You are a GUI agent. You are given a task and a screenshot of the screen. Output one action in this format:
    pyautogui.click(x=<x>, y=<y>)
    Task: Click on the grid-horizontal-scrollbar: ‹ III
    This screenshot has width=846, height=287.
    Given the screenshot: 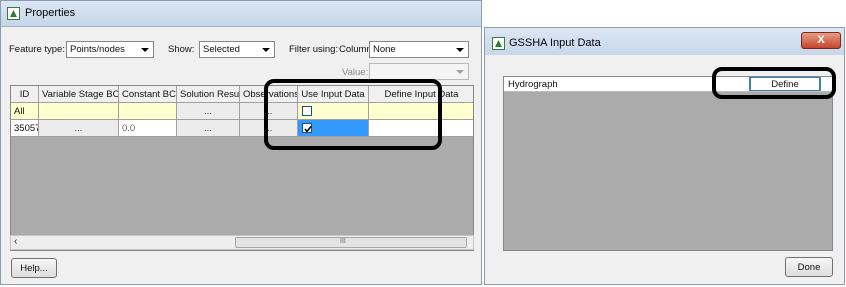 What is the action you would take?
    pyautogui.click(x=242, y=242)
    